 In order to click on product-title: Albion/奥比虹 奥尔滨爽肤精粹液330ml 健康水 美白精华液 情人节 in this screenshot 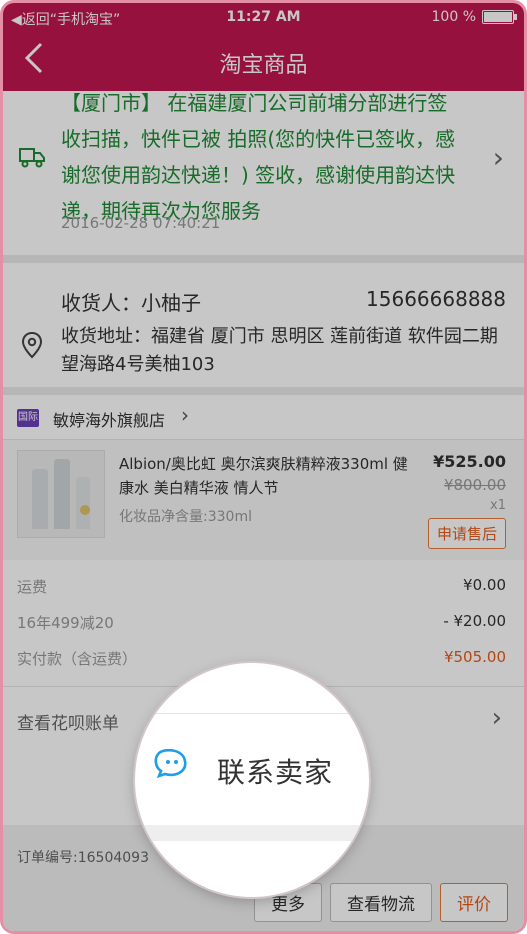, I will do `click(263, 476)`.